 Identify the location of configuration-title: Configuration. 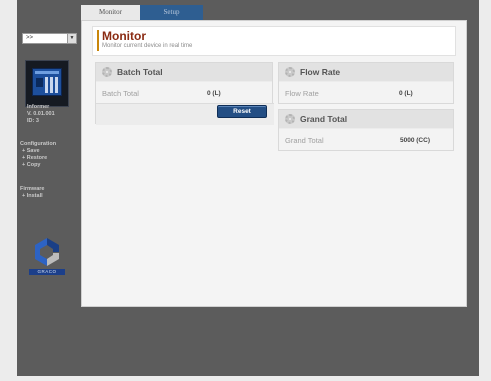
(38, 144).